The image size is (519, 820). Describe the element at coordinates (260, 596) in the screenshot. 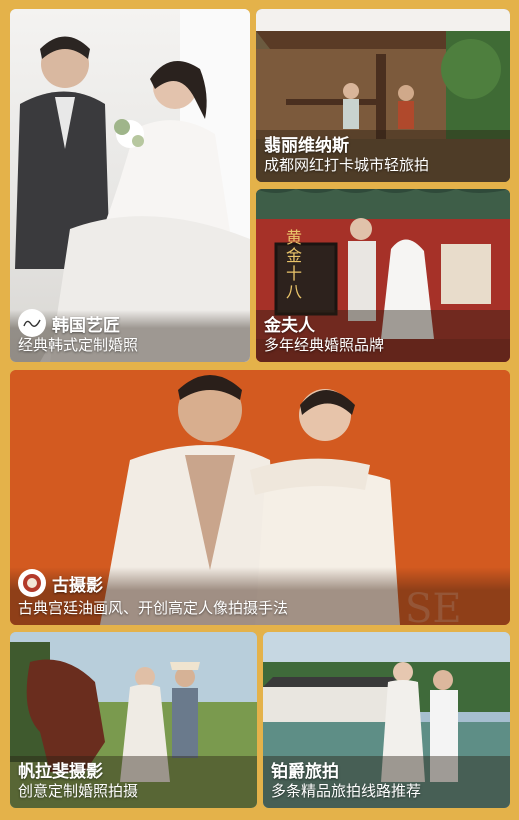

I see `card-caption: 古摄影 古典宫廷油画风、开创高定人像拍摄手法` at that location.